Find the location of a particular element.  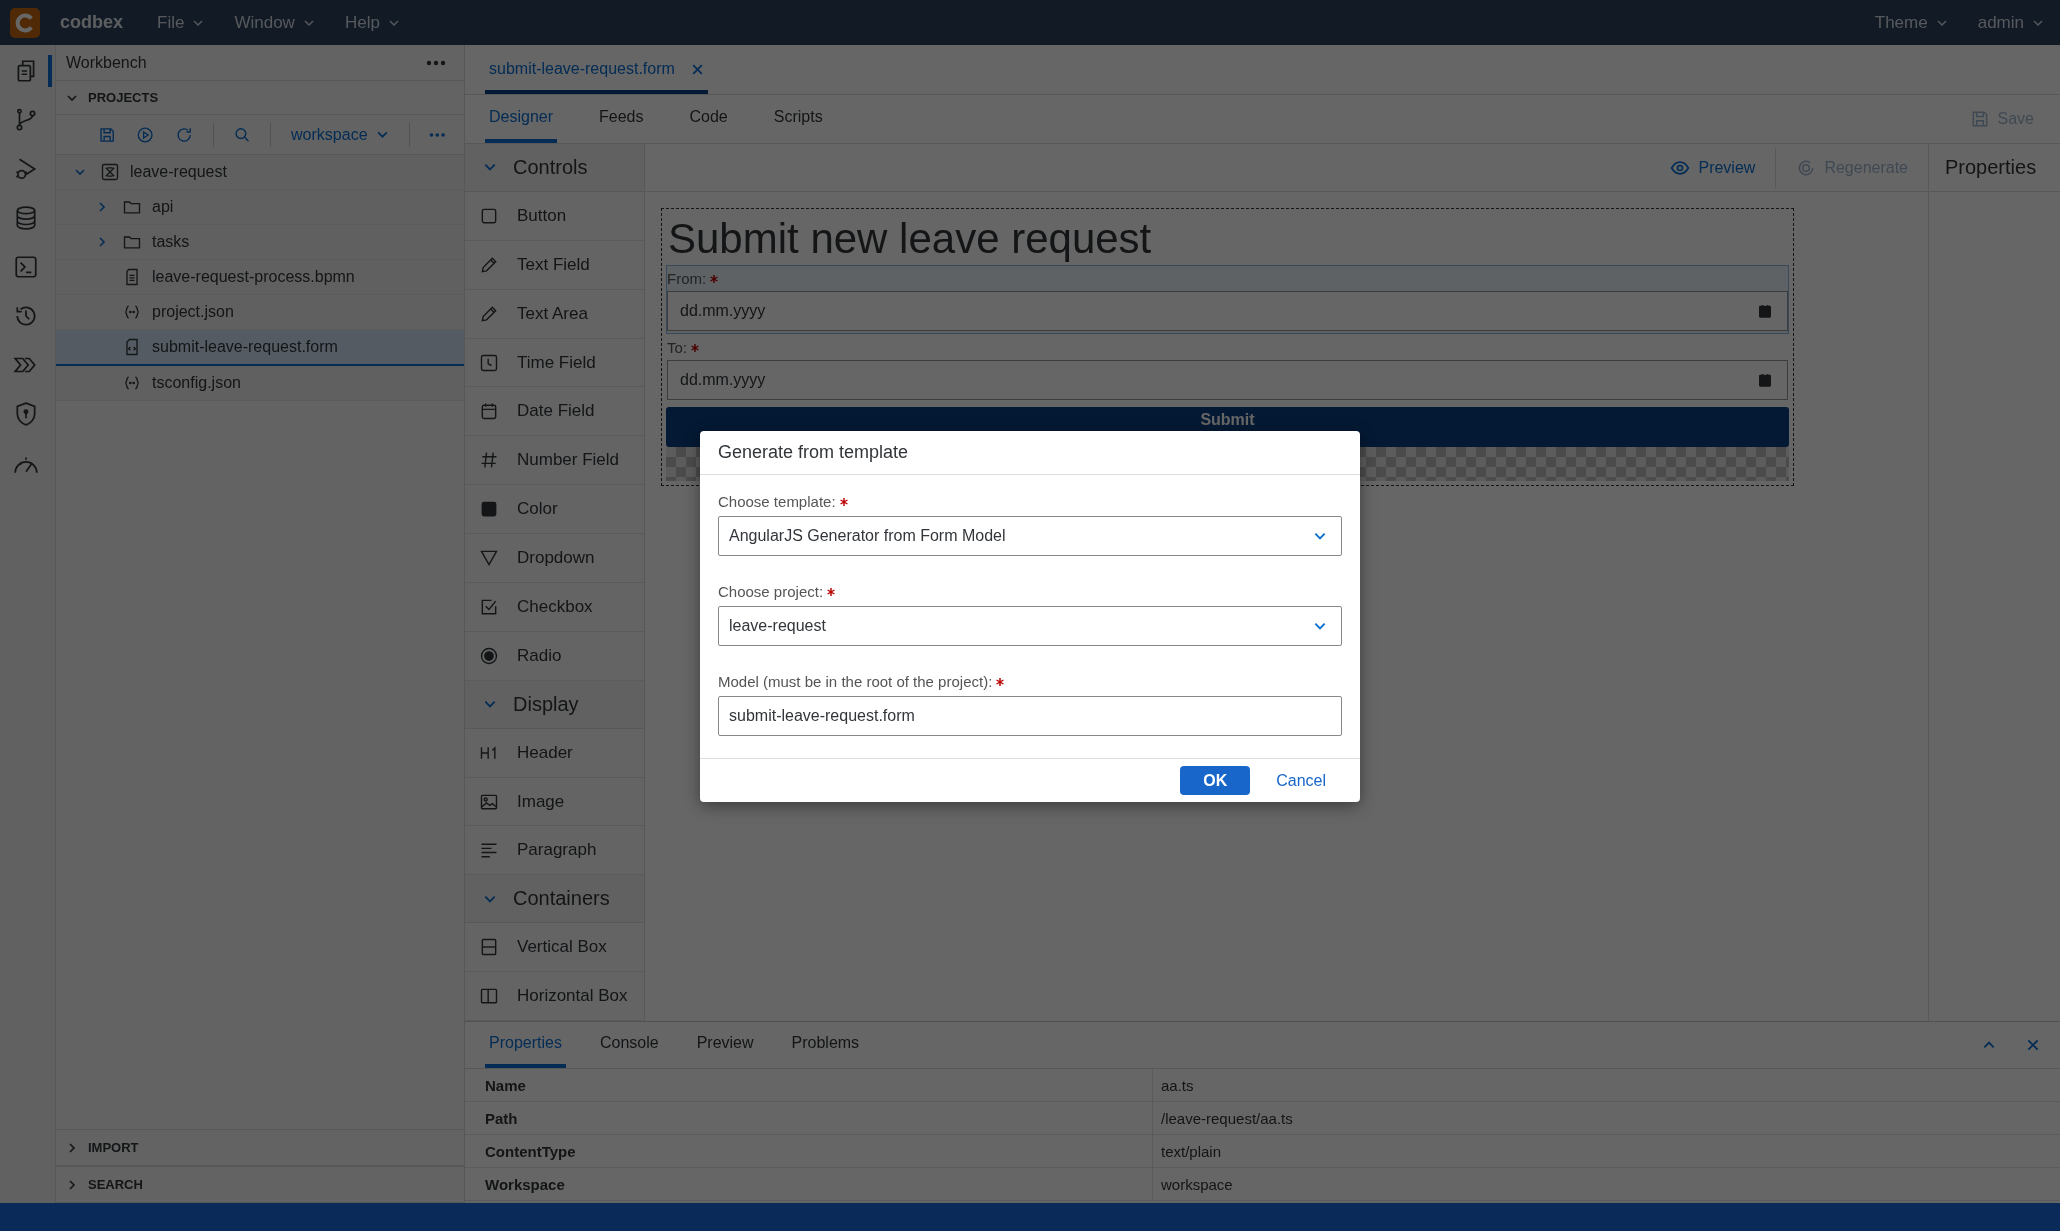

form-field-block: To: dd.mm.yyyy is located at coordinates (1227, 369).